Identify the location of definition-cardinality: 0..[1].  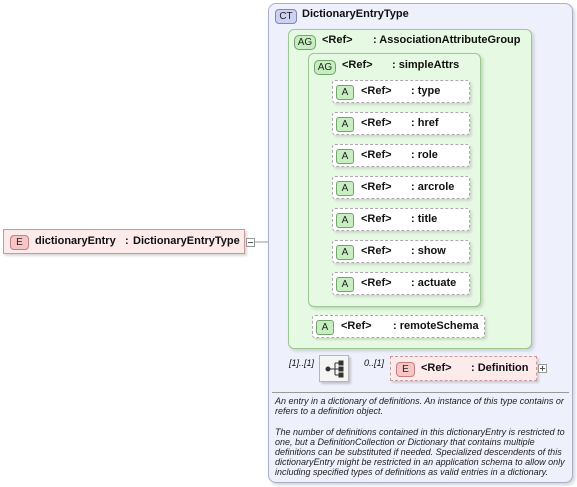
(374, 363).